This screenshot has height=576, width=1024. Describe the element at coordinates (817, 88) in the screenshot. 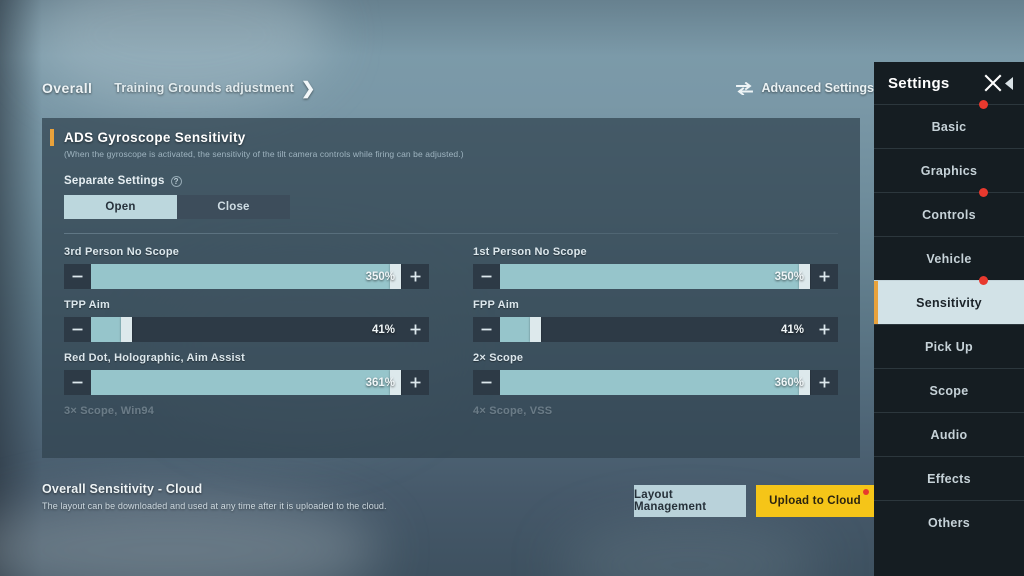

I see `advanced-settings-label: Advanced Settings` at that location.